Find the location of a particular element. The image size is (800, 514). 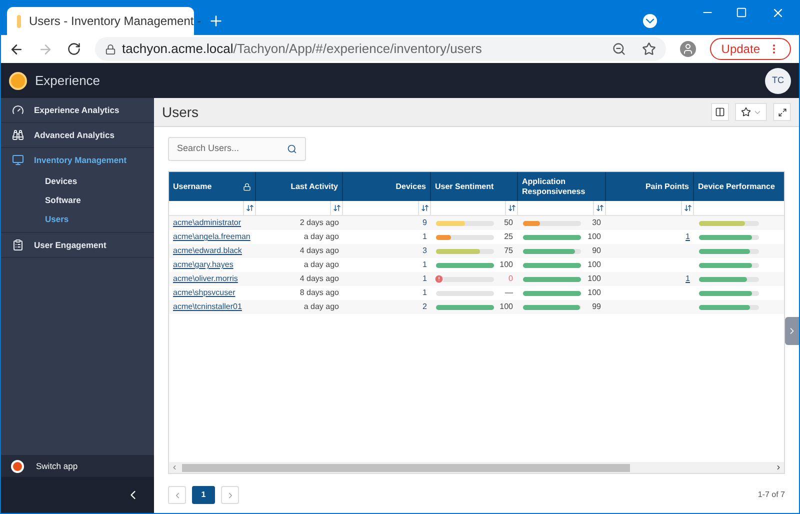

results-count: 1-7 of 7 is located at coordinates (771, 495).